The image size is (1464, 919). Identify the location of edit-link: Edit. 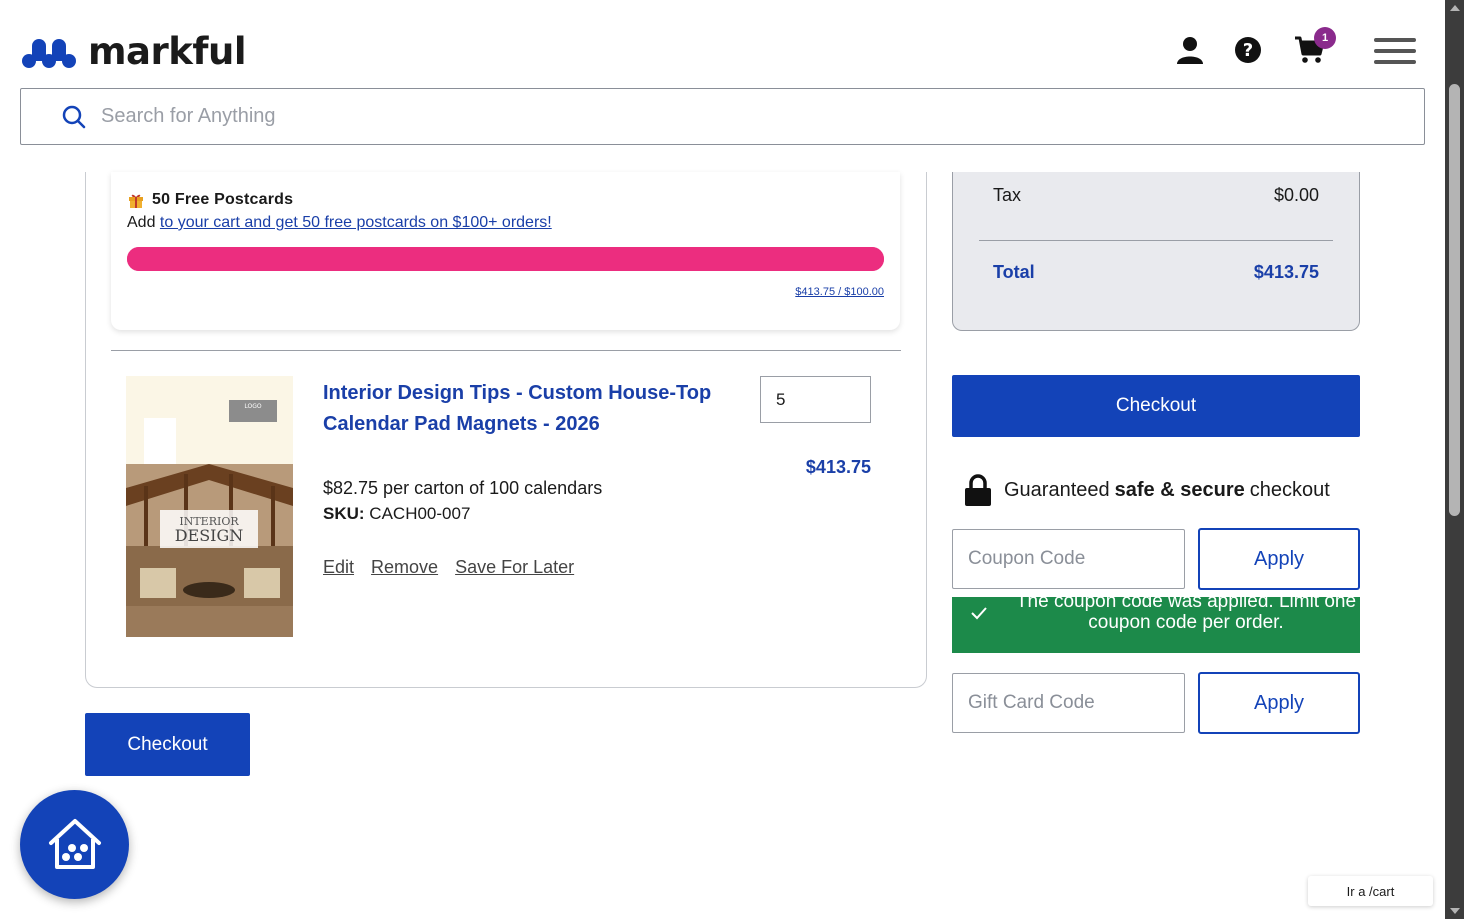
(338, 567).